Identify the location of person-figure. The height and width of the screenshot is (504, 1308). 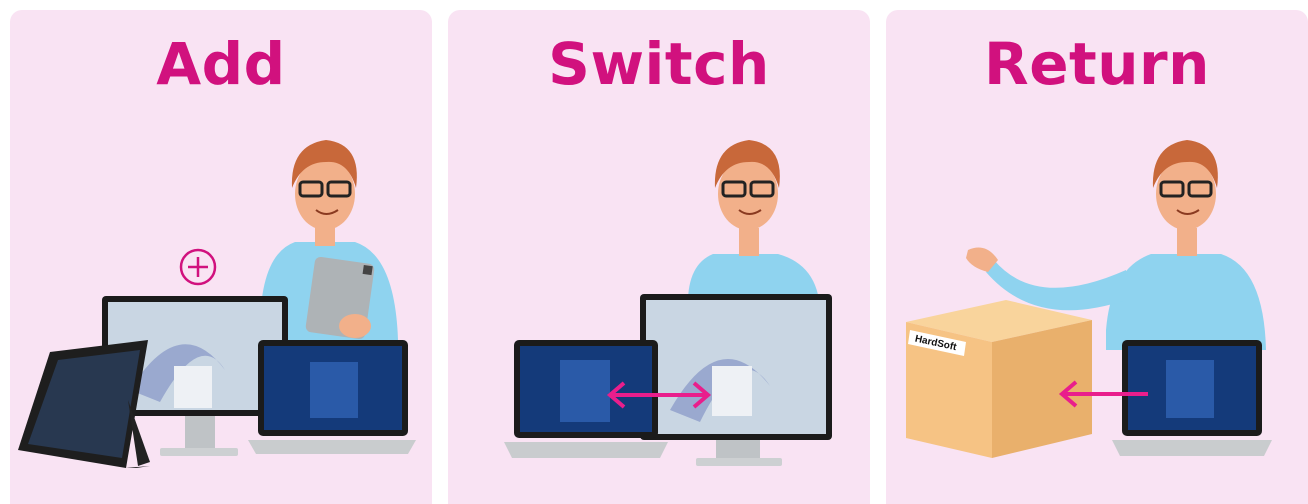
(753, 225).